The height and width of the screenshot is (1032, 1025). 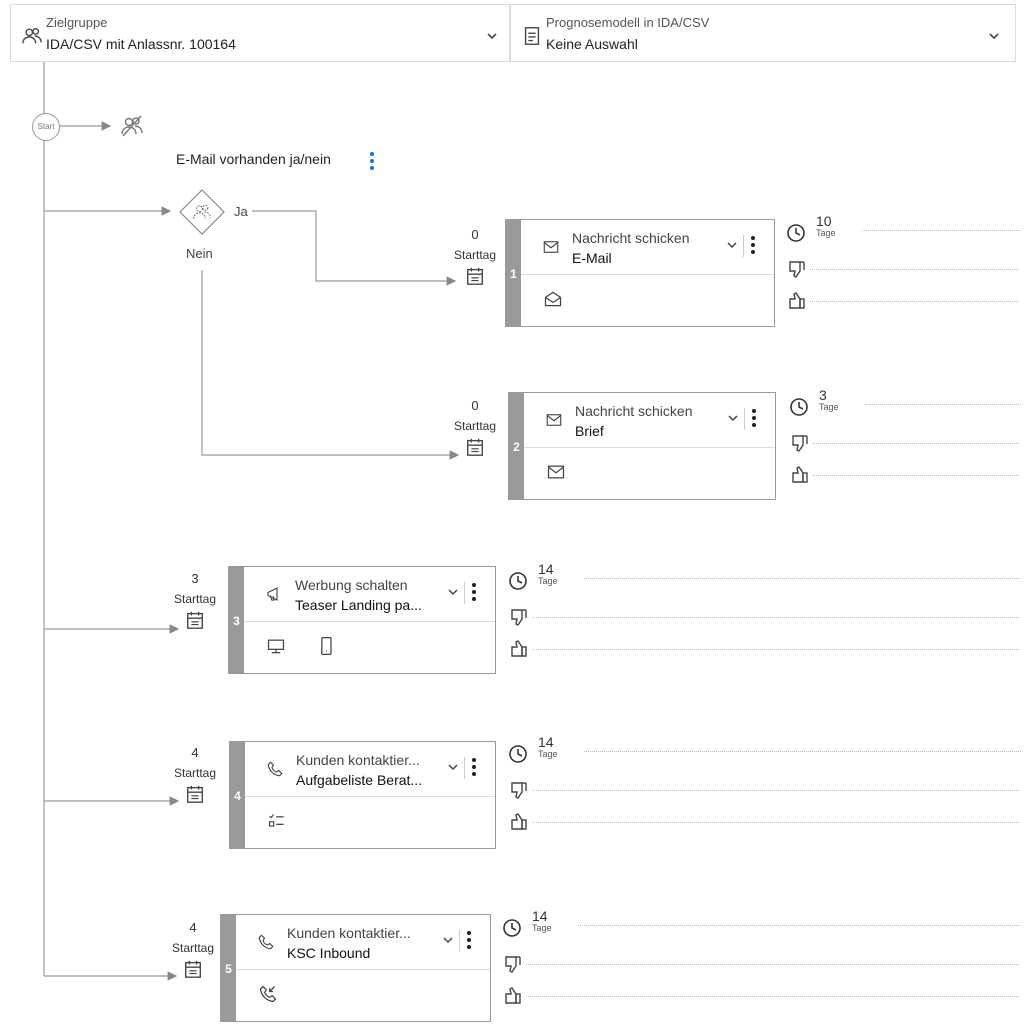 I want to click on people-crossed-icon, so click(x=132, y=126).